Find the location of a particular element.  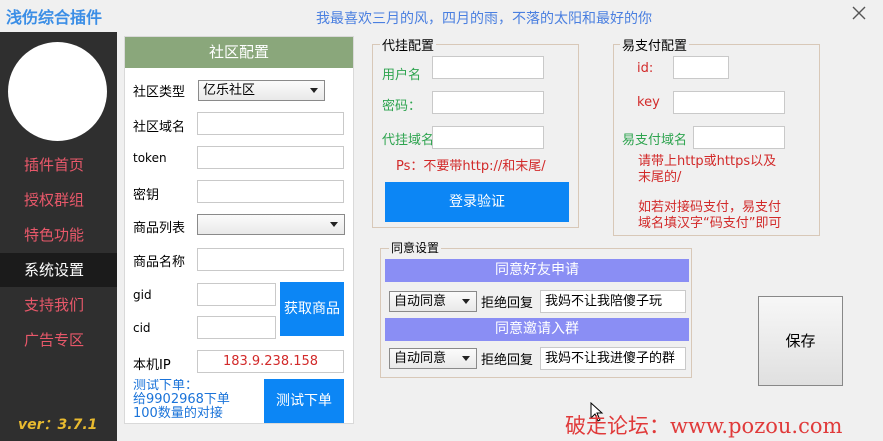

sidebar-item-ads: 广告专区 is located at coordinates (58, 340).